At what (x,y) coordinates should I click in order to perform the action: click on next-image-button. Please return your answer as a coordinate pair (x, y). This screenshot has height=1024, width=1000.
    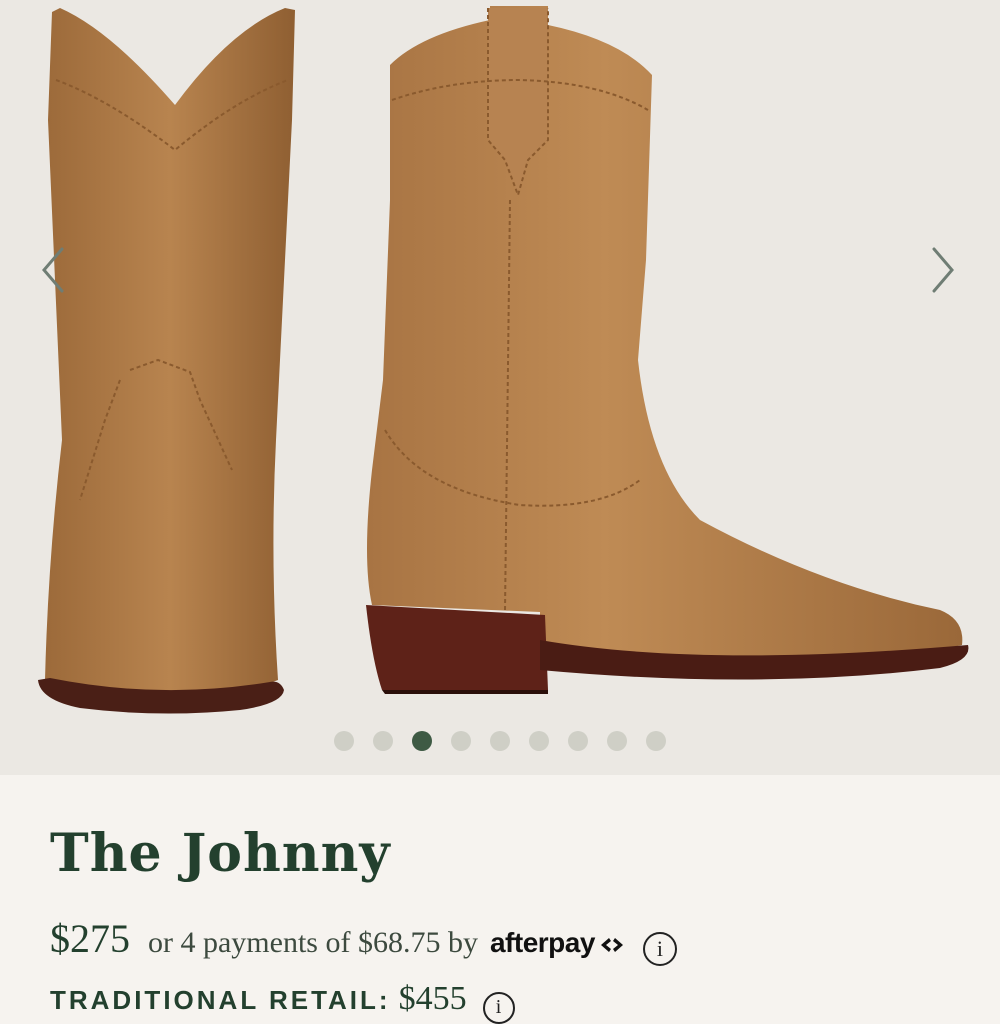
    Looking at the image, I should click on (943, 270).